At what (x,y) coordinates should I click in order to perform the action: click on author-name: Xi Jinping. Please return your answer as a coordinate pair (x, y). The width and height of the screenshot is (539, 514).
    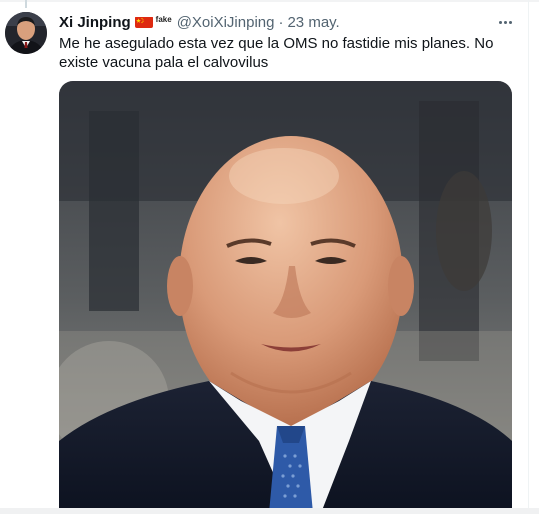
    Looking at the image, I should click on (95, 22).